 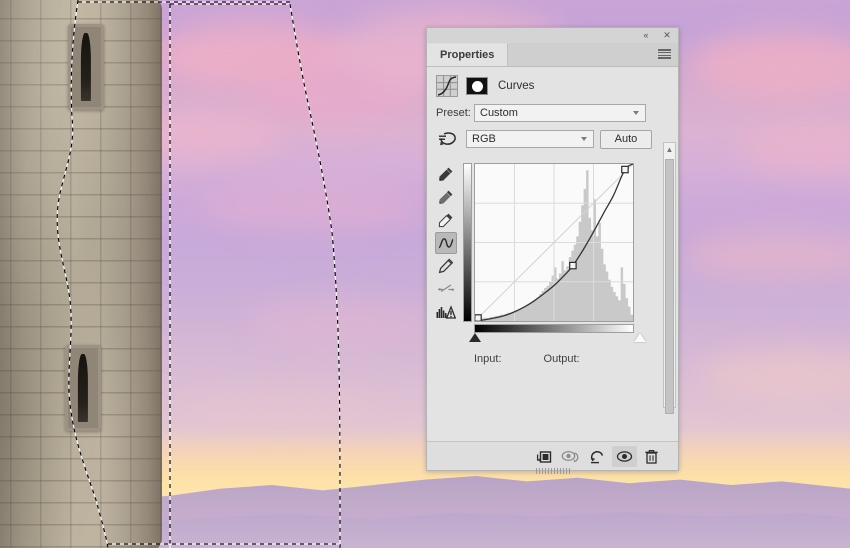 I want to click on window-slit-lower, so click(x=83, y=388).